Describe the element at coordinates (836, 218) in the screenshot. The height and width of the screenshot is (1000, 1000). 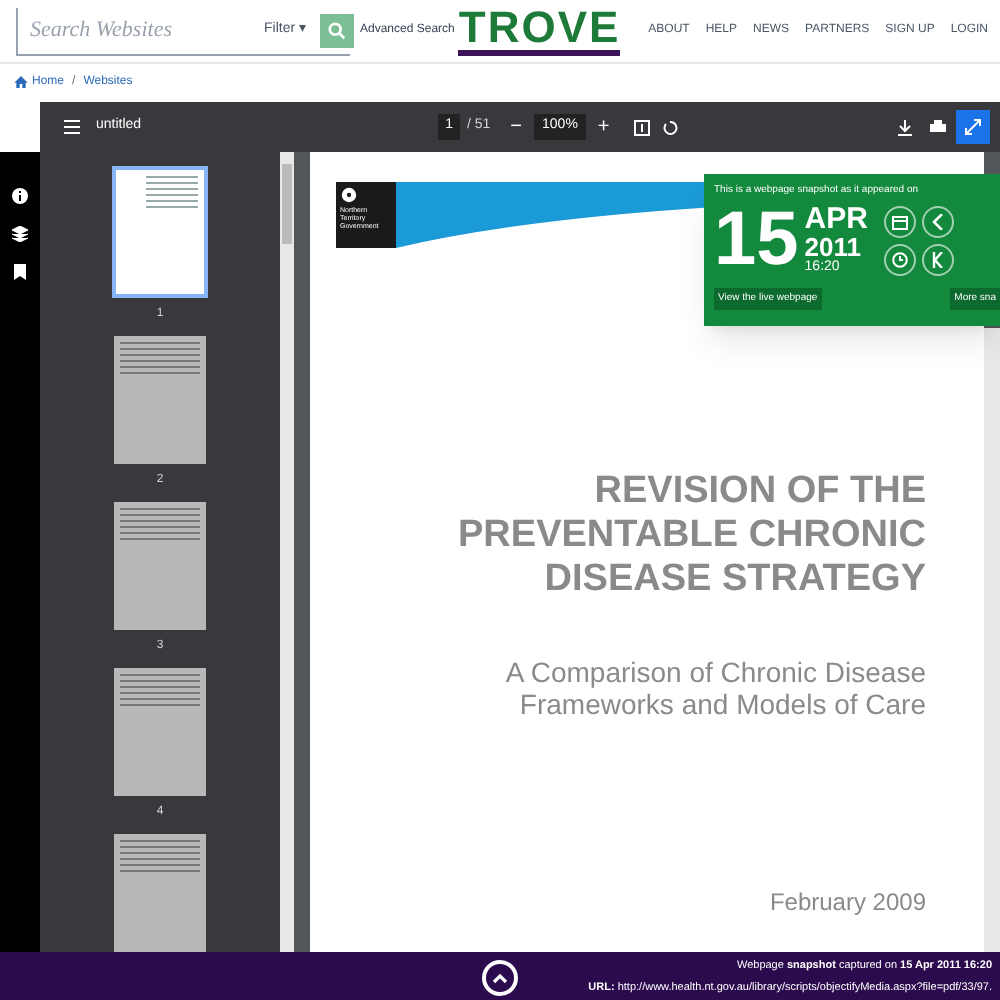
I see `snapshot-month: APR` at that location.